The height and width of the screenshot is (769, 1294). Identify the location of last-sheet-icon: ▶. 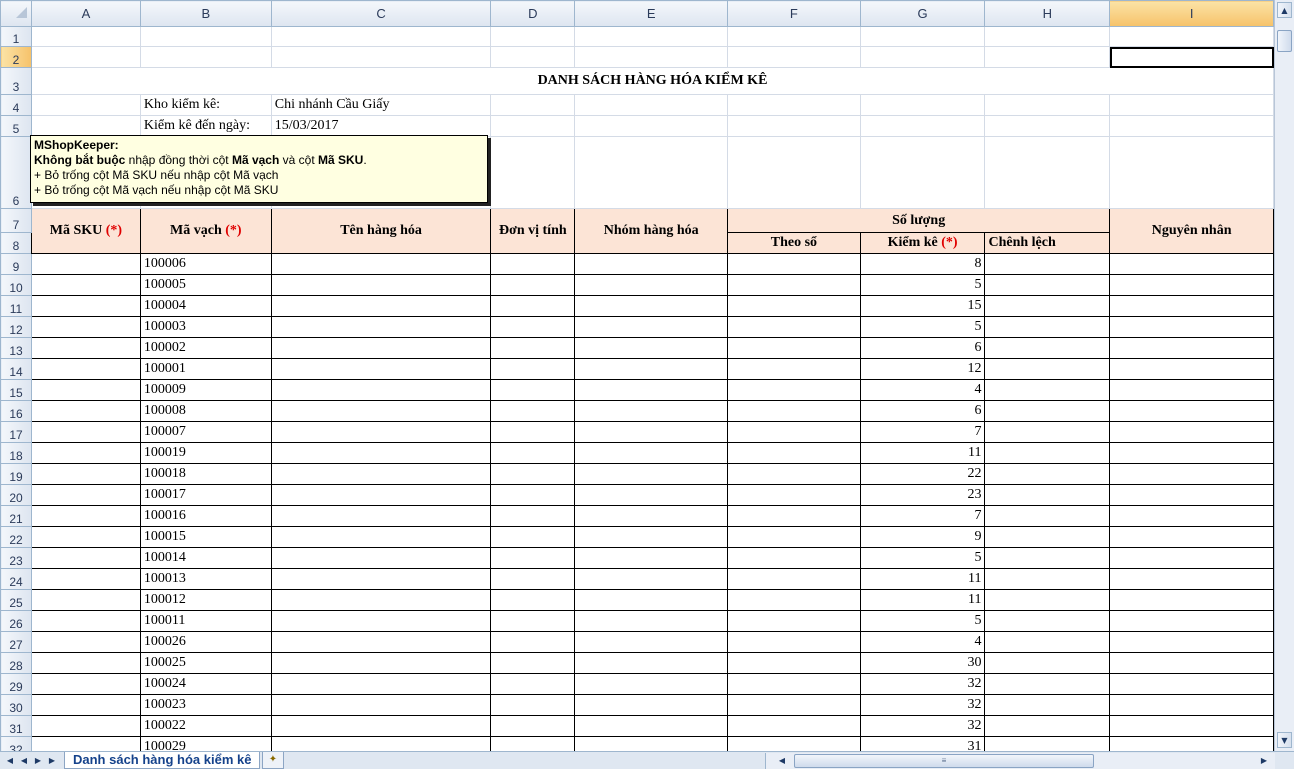
(52, 760).